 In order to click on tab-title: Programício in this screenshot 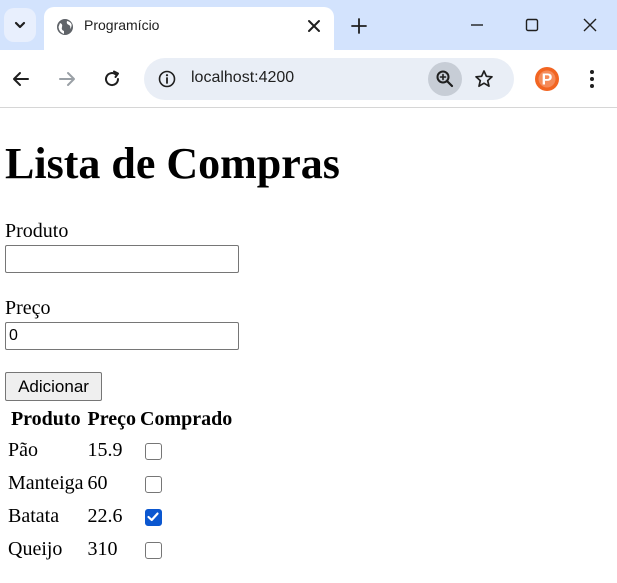, I will do `click(122, 25)`.